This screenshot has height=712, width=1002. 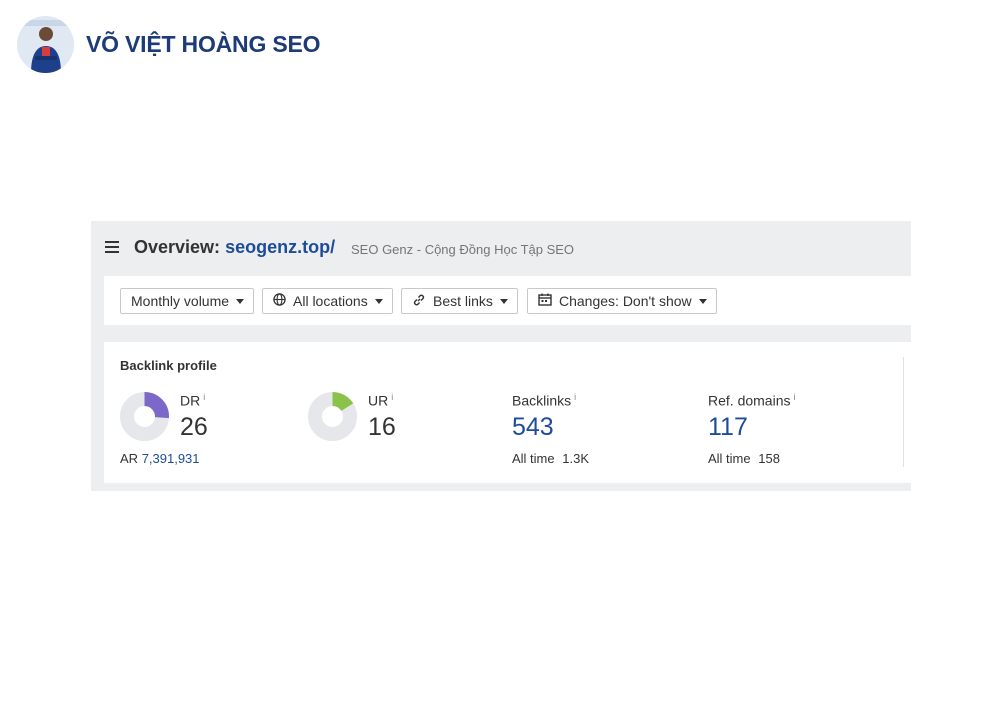 I want to click on column-divider, so click(x=903, y=412).